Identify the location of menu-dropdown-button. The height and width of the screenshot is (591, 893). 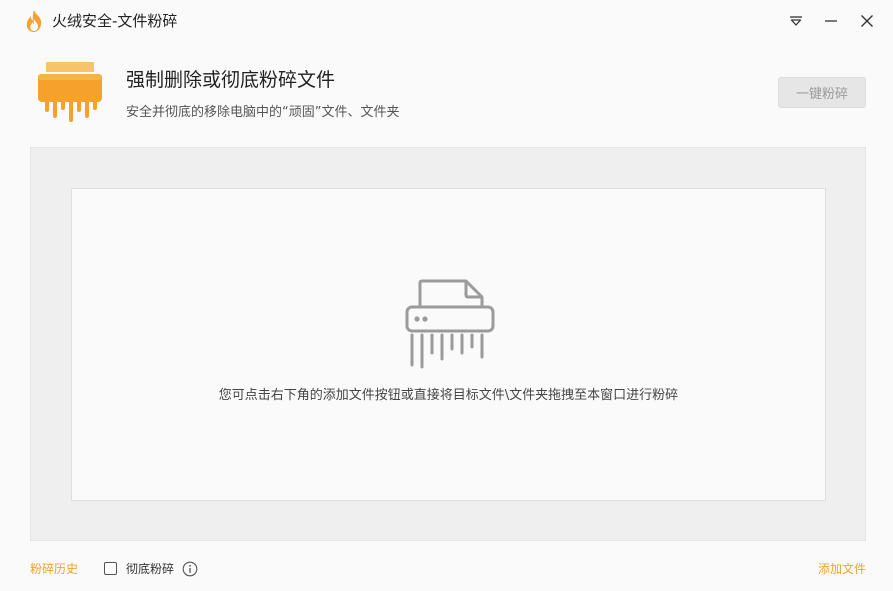
(796, 21).